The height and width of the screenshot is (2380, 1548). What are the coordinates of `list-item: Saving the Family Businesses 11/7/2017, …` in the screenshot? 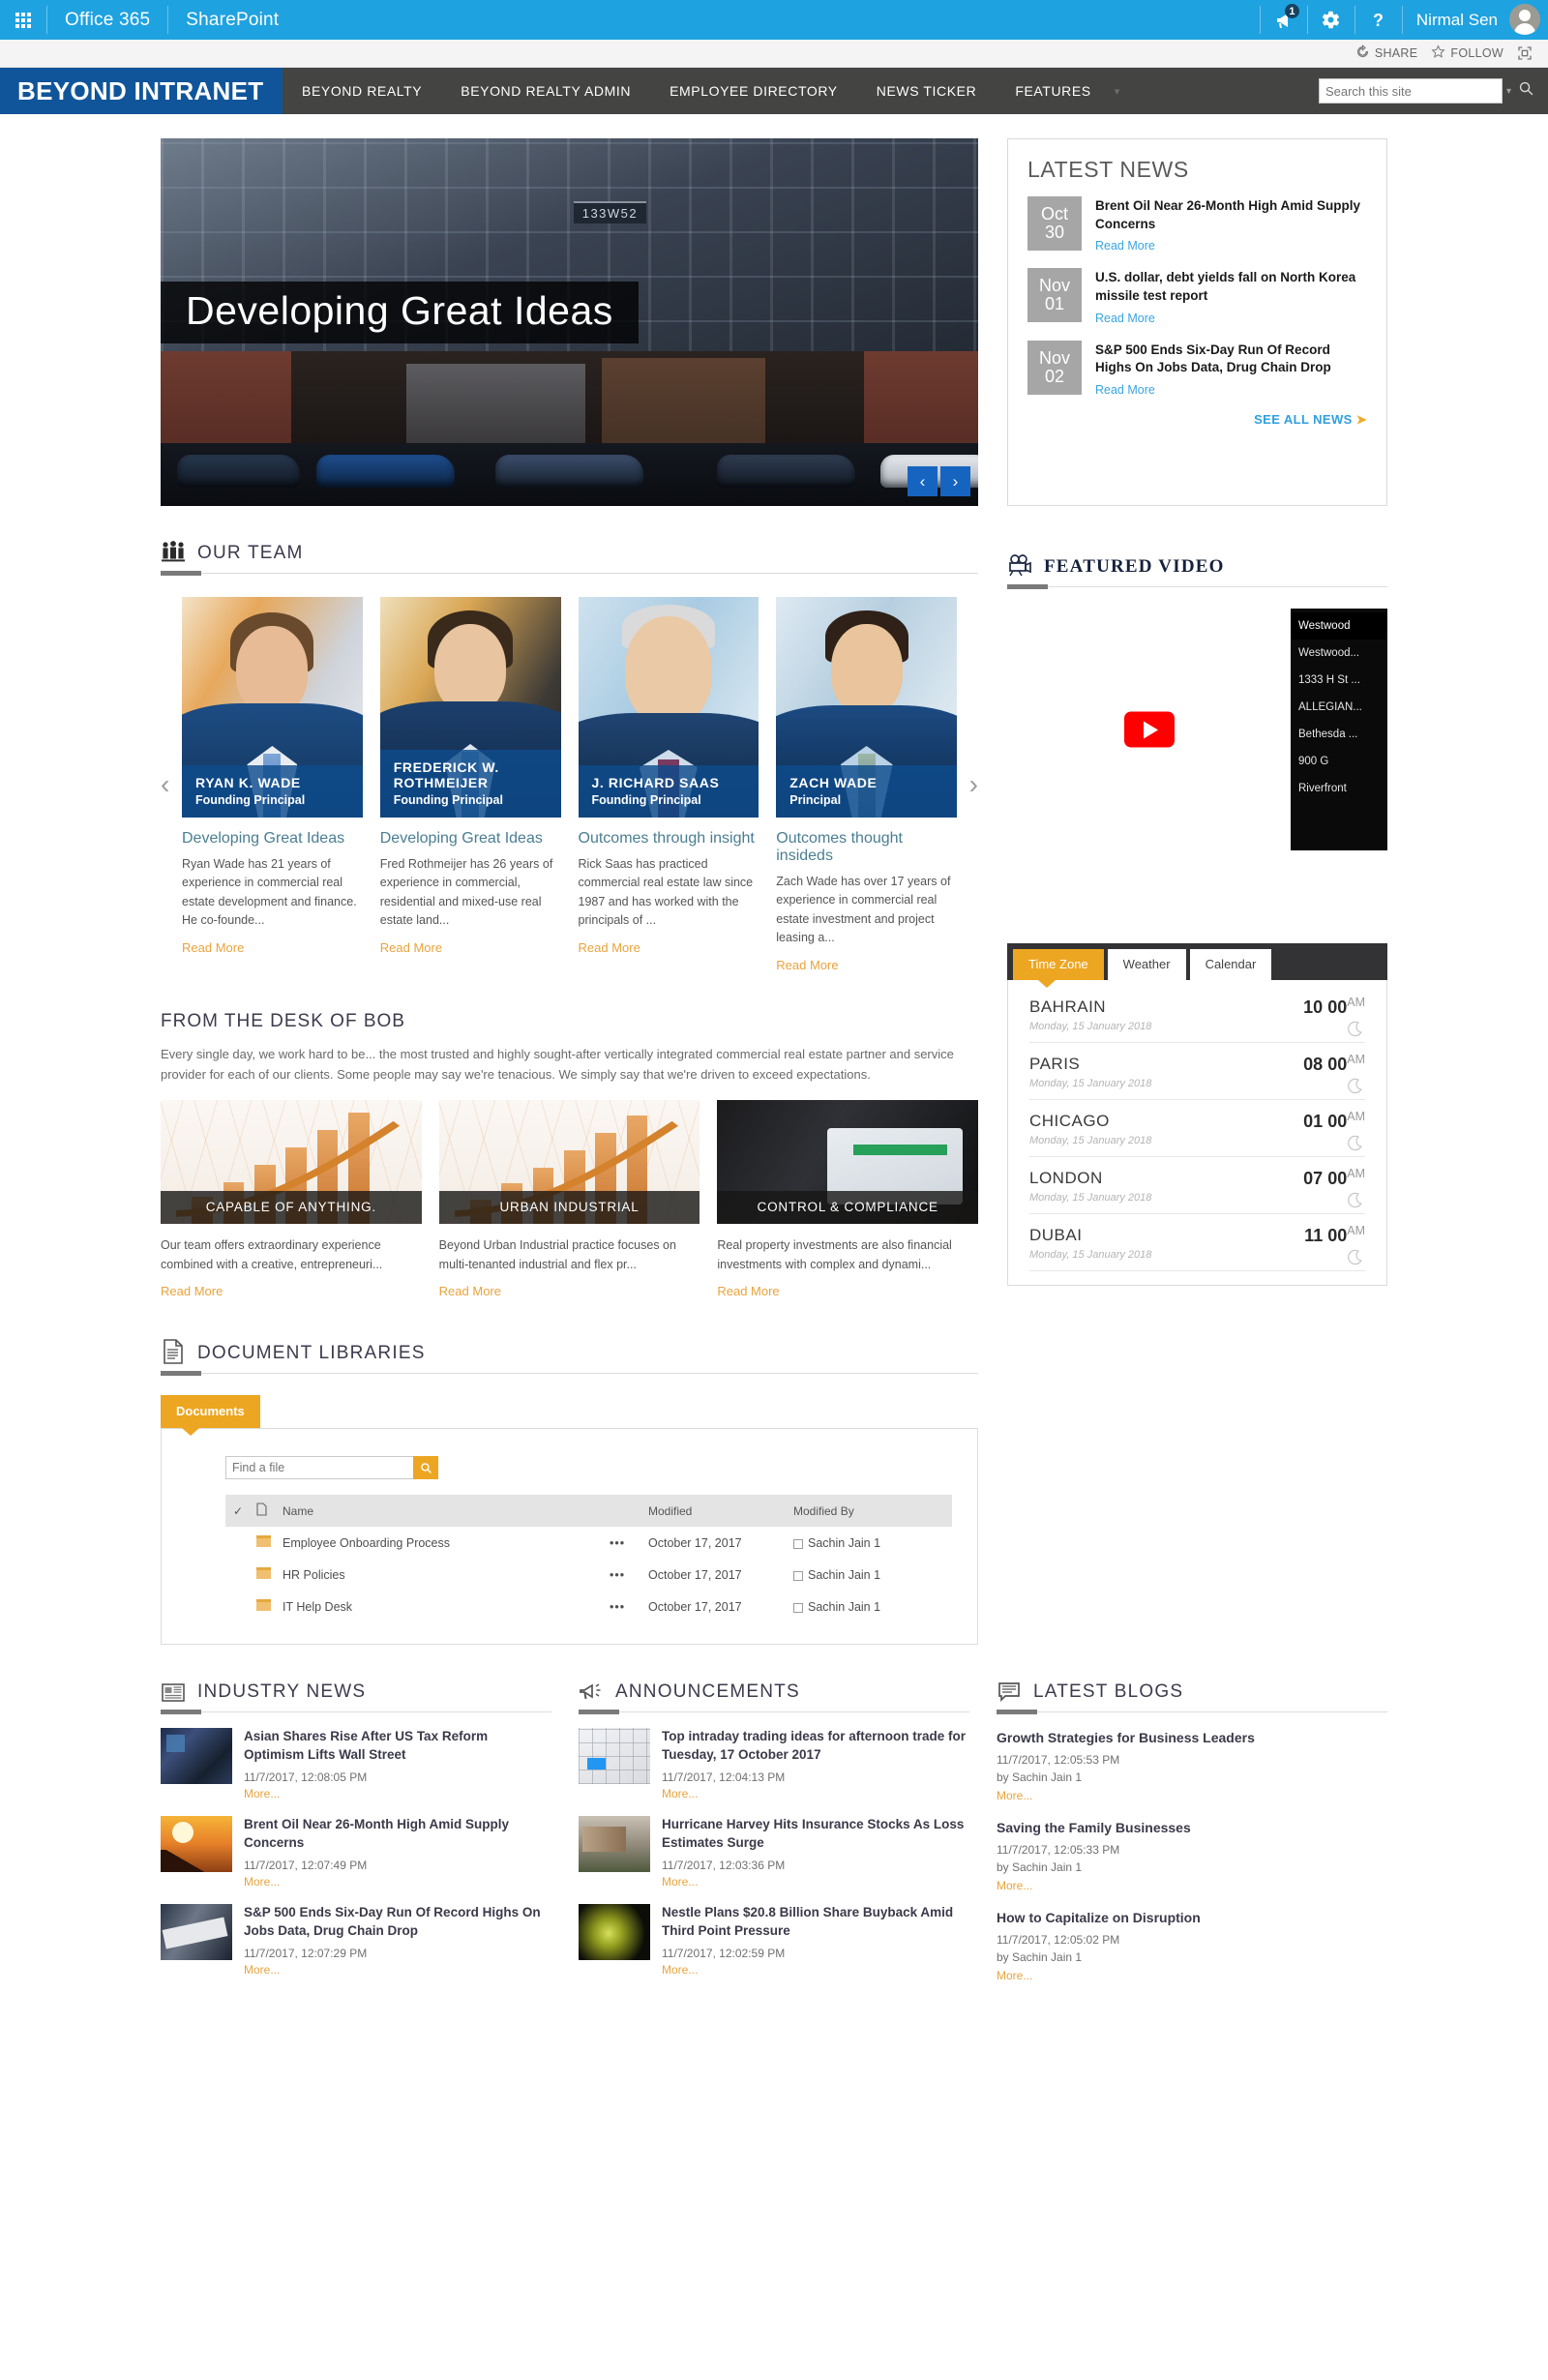 It's located at (1192, 1856).